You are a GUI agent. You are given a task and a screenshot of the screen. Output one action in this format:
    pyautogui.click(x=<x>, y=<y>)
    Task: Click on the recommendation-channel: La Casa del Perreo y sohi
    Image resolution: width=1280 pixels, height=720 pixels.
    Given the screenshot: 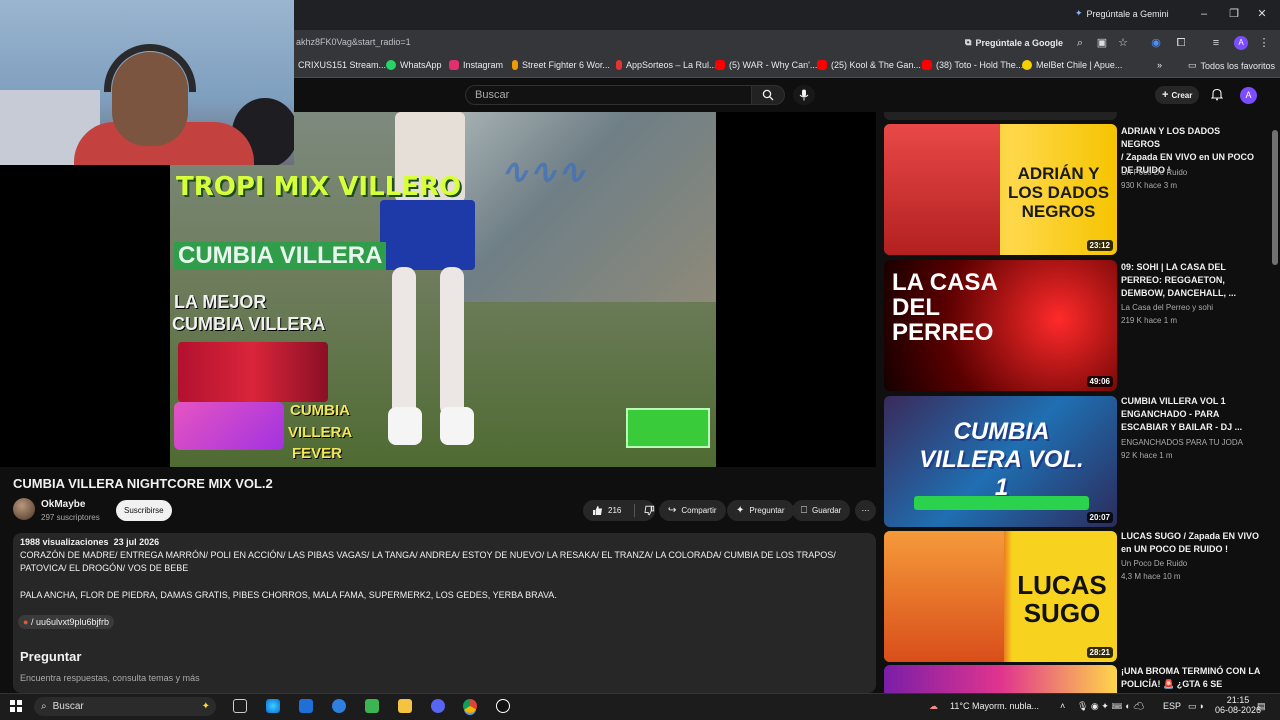 What is the action you would take?
    pyautogui.click(x=1167, y=307)
    